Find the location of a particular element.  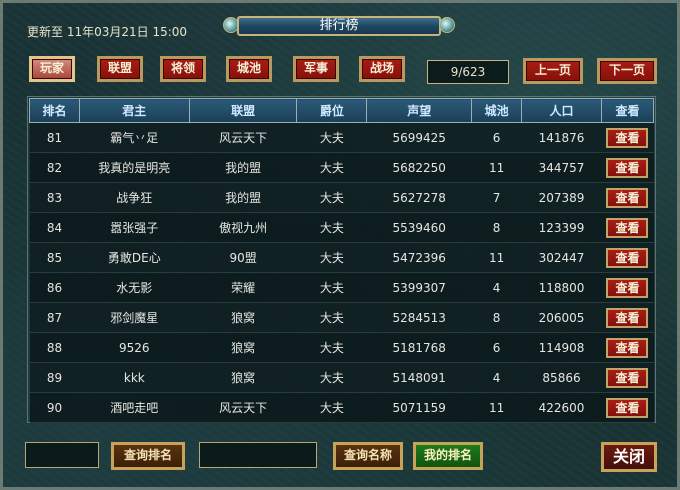

alliance-cell: 90盟 is located at coordinates (243, 257).